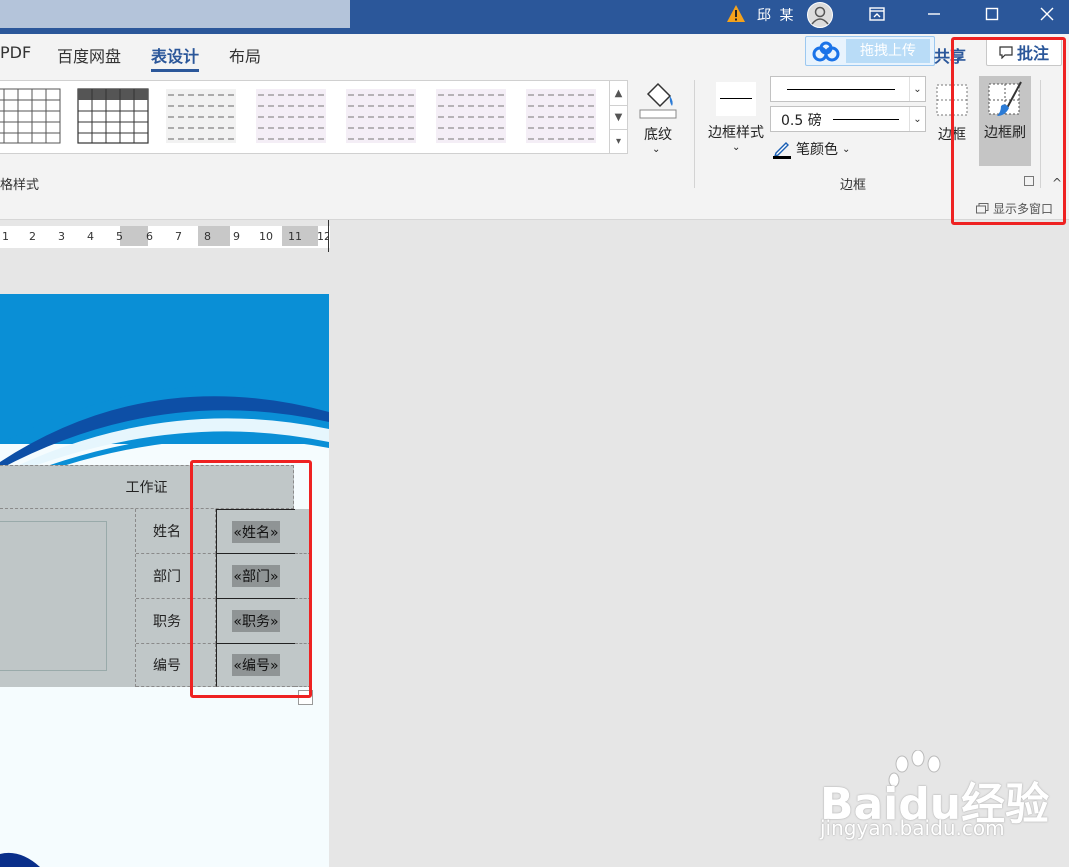 Image resolution: width=1069 pixels, height=867 pixels. What do you see at coordinates (952, 100) in the screenshot?
I see `borders-icon` at bounding box center [952, 100].